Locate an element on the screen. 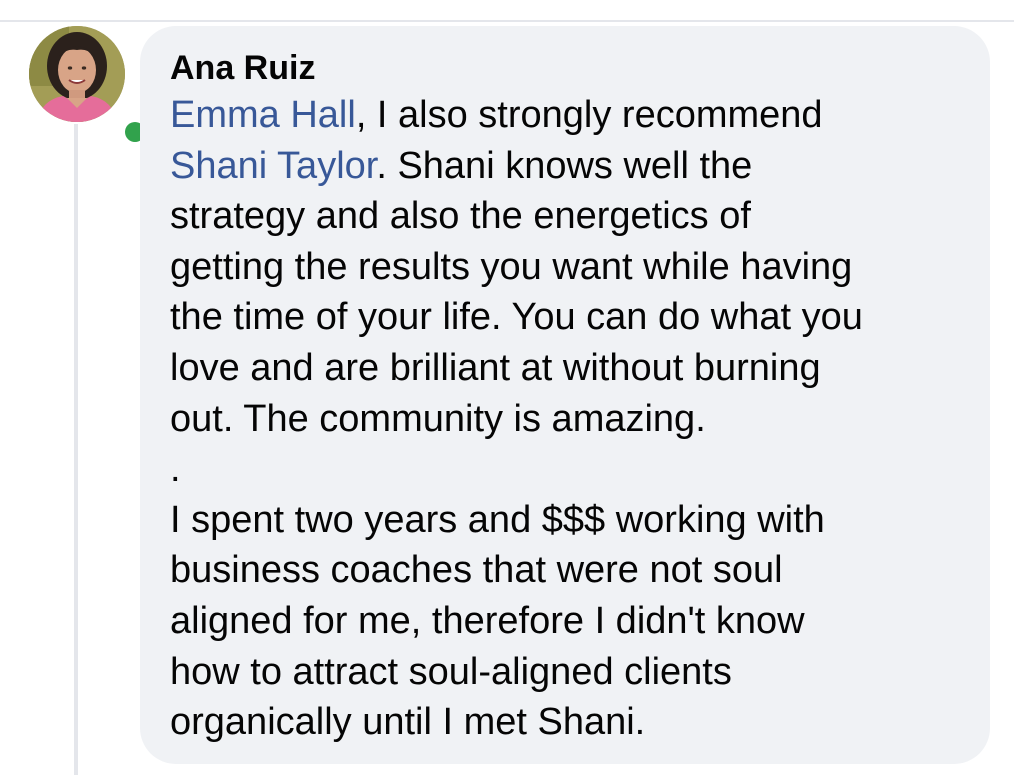  comment-text-segment: strategy and also the energetics of is located at coordinates (460, 216).